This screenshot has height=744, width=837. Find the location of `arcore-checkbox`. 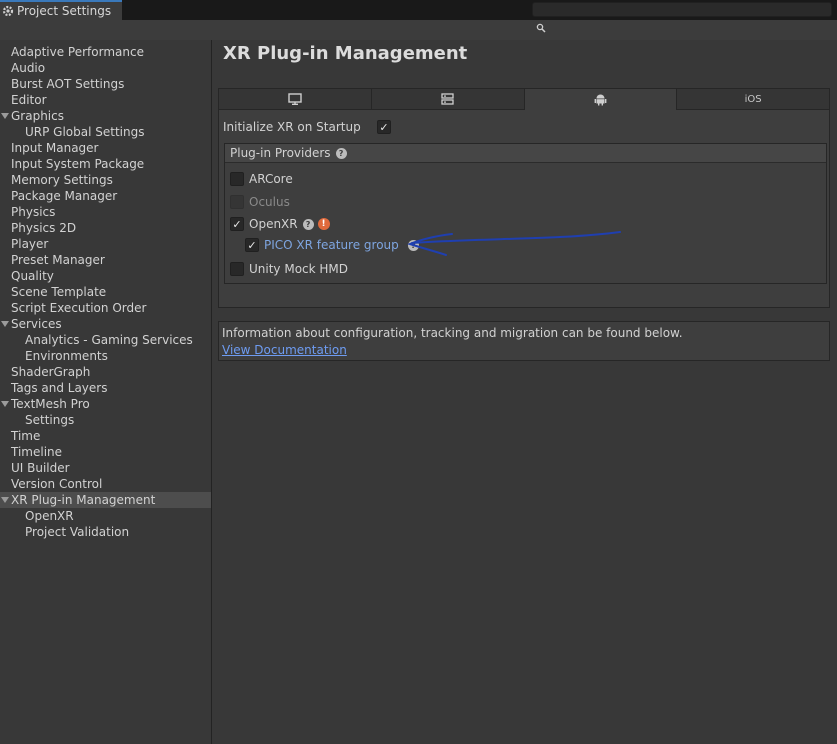

arcore-checkbox is located at coordinates (237, 179).